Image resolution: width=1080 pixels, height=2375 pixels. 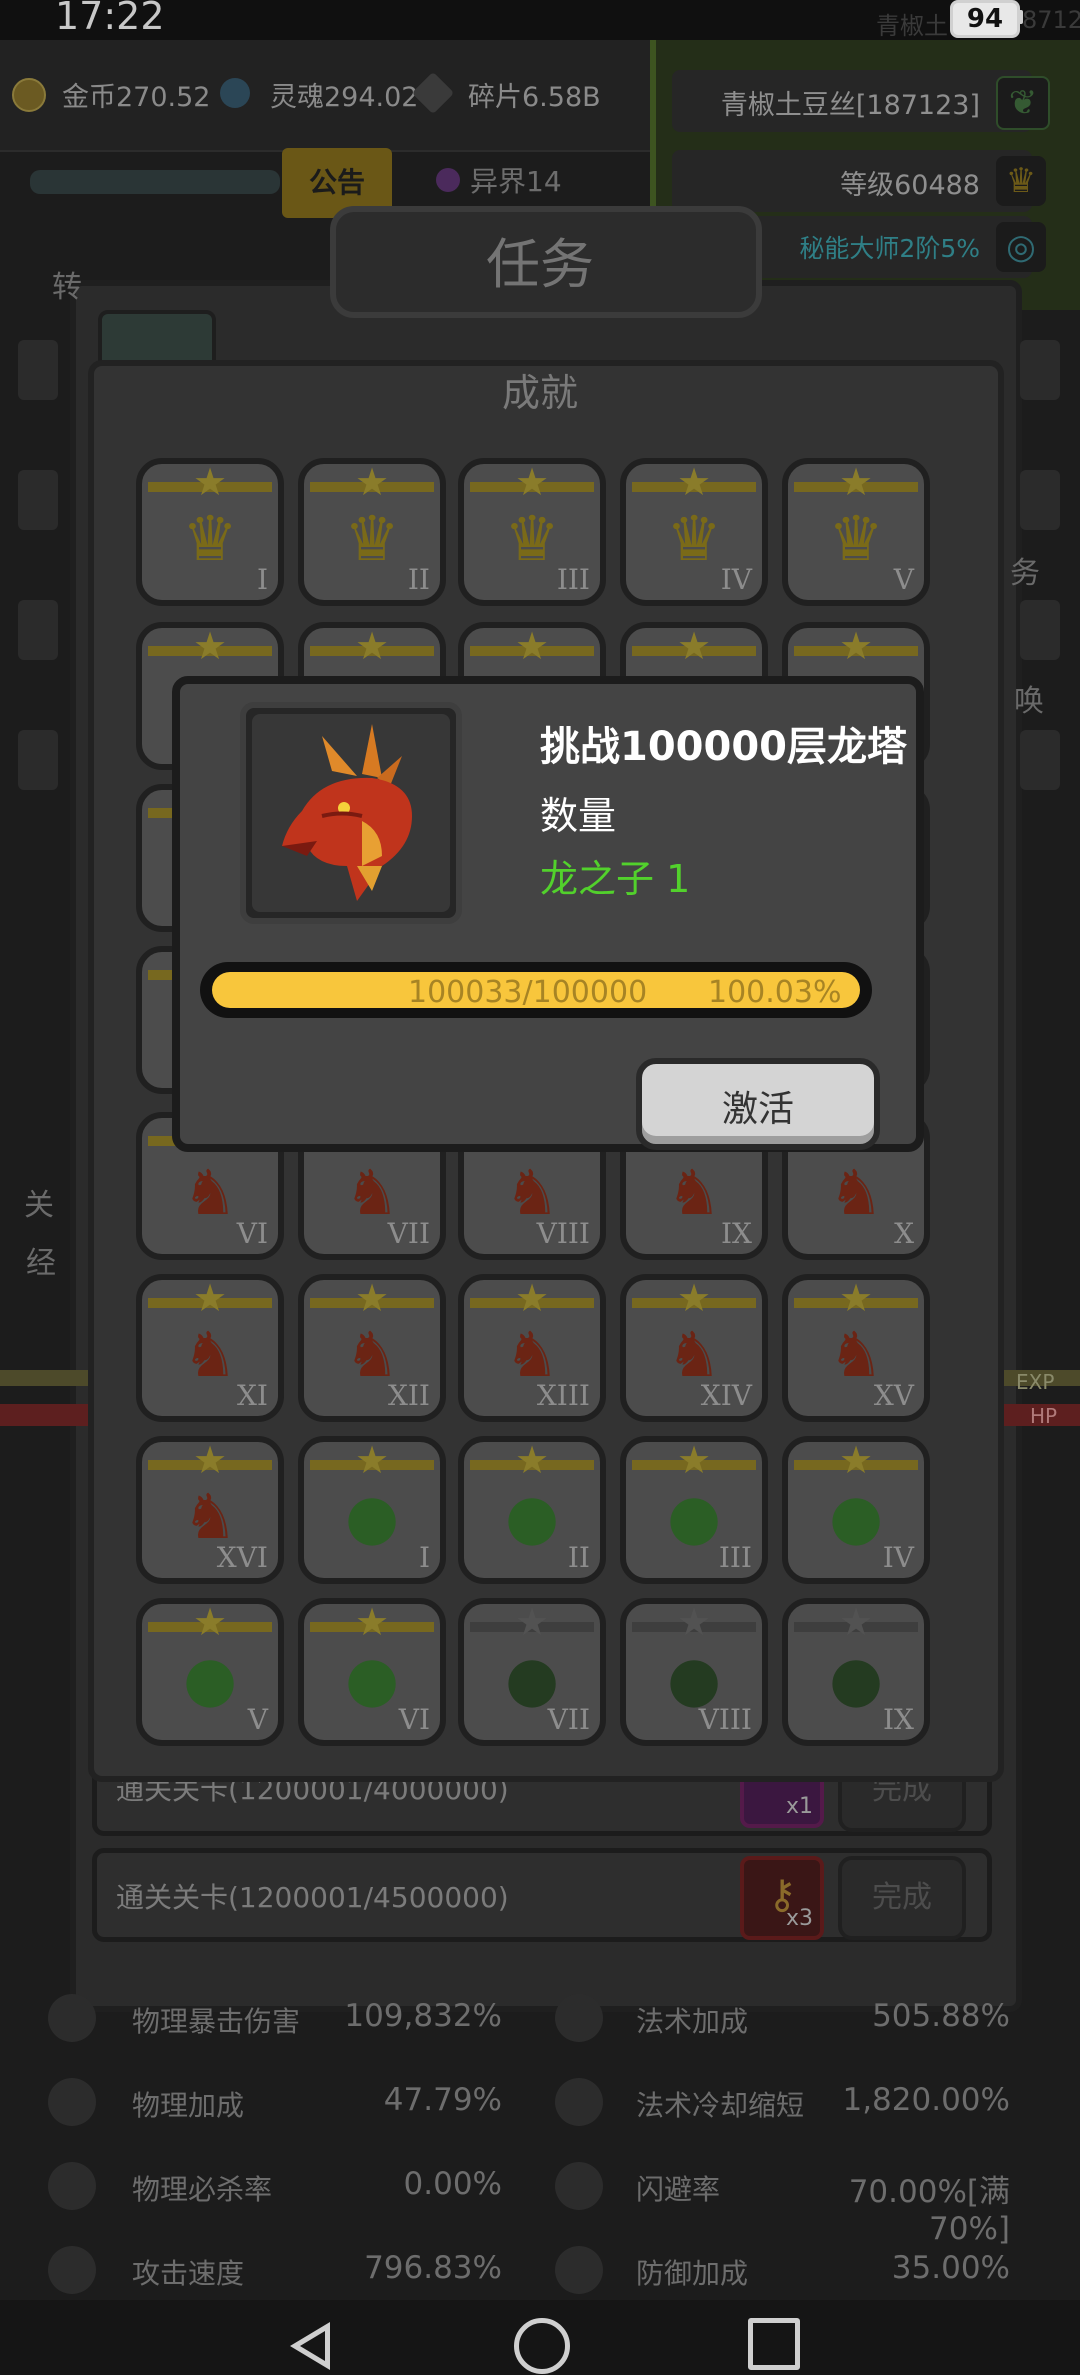 What do you see at coordinates (452, 2184) in the screenshot?
I see `stat-value: 0.00%` at bounding box center [452, 2184].